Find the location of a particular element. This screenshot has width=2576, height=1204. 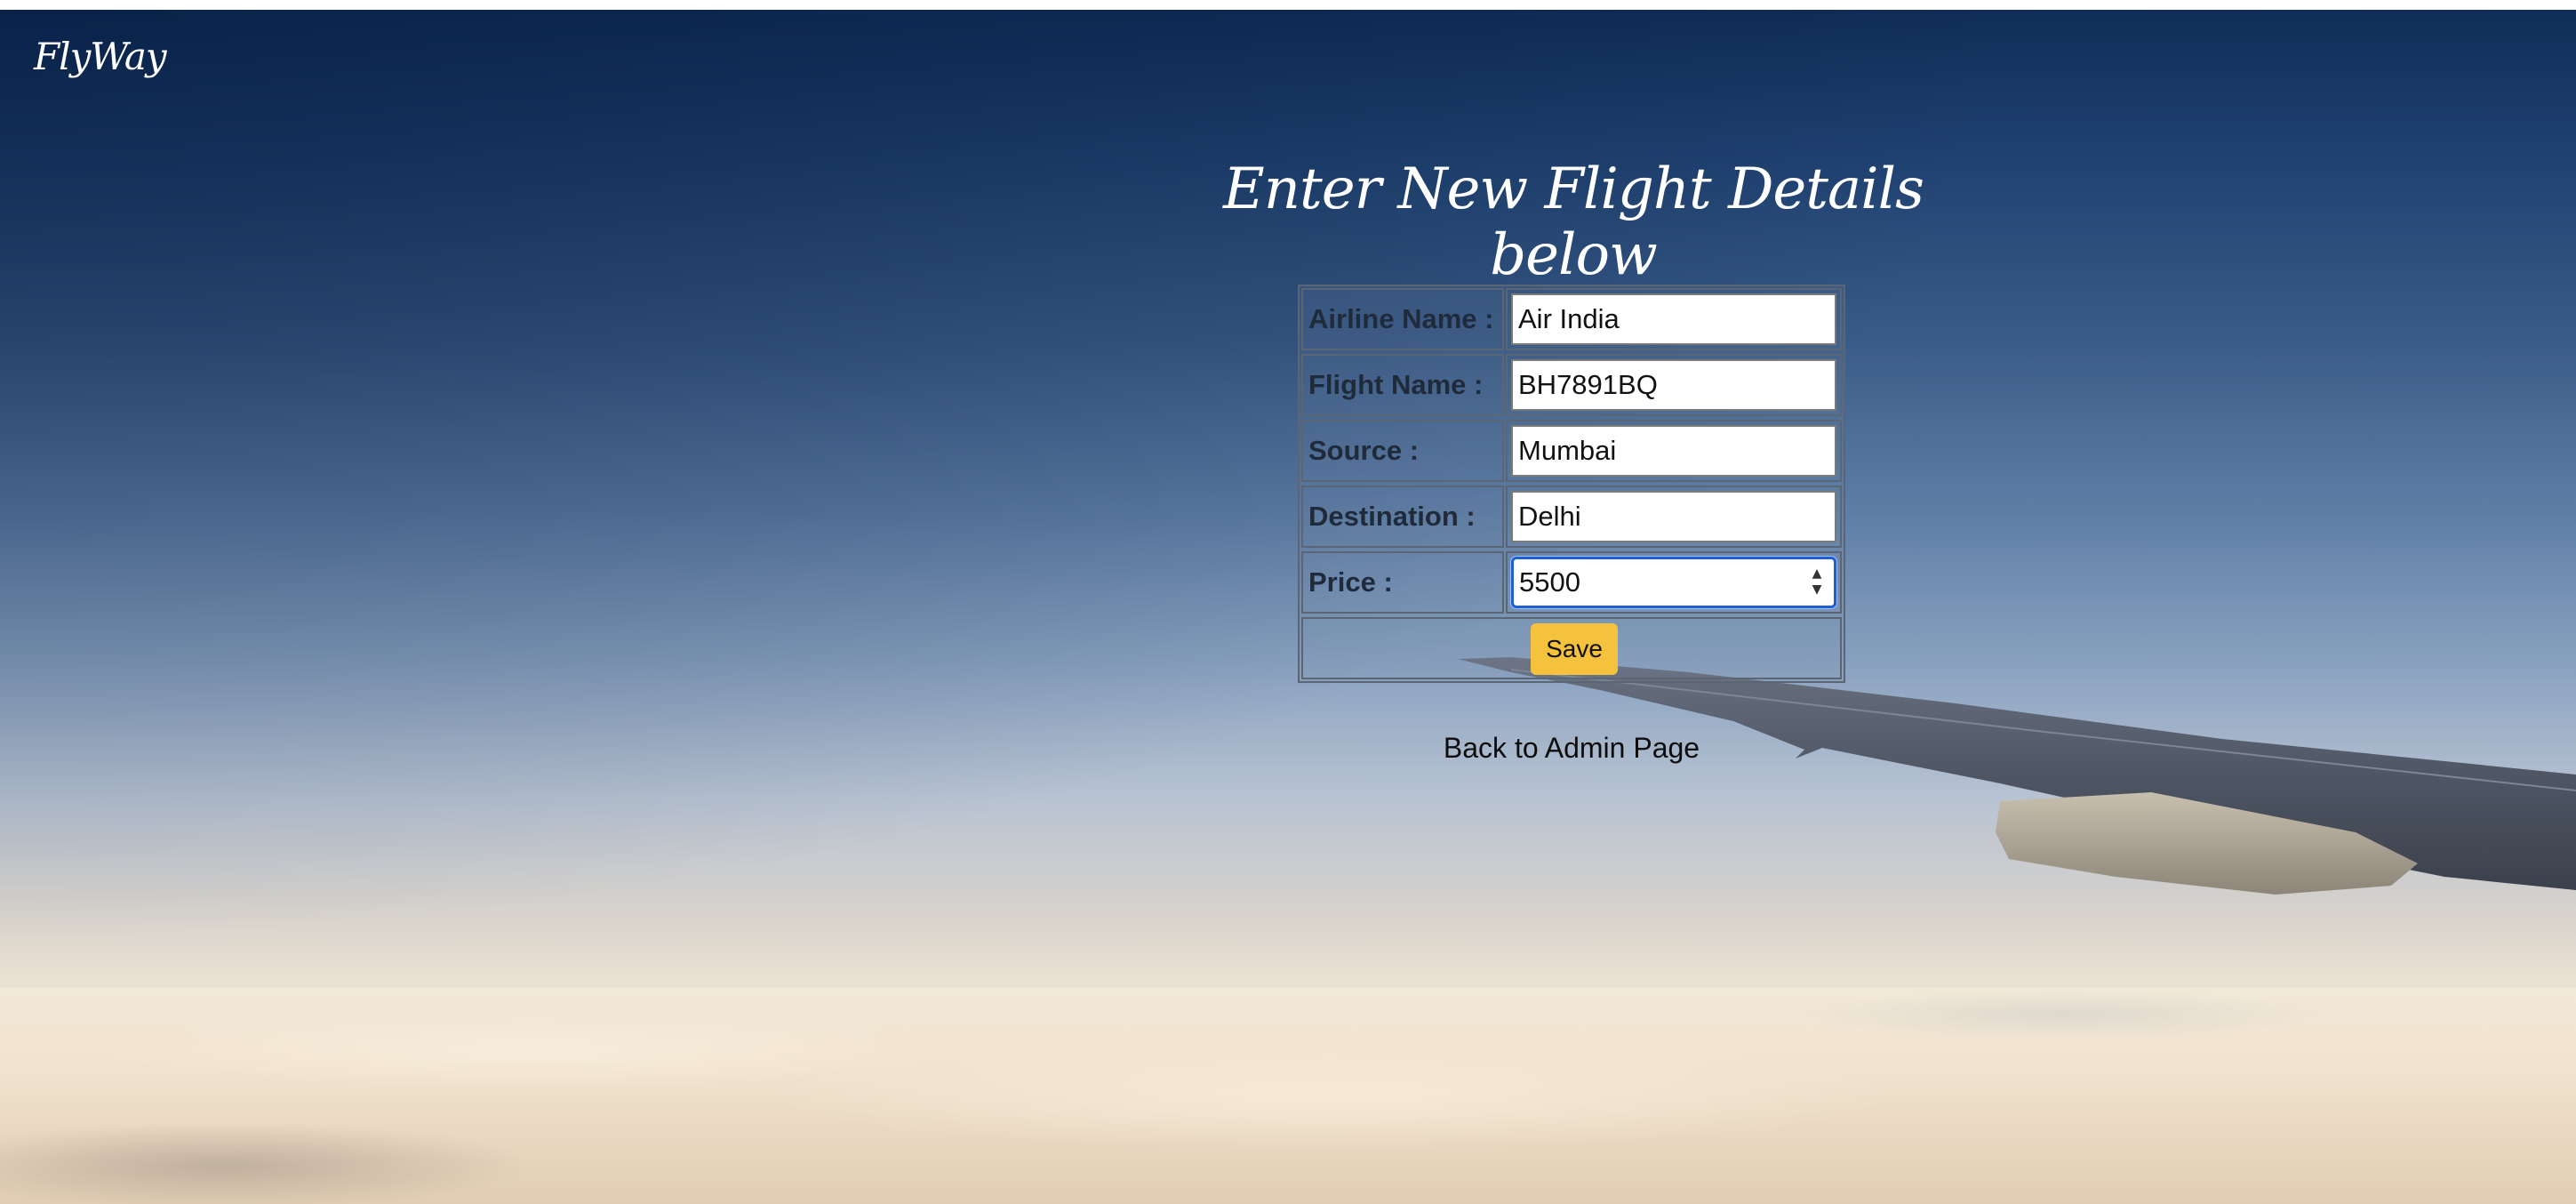

price-input is located at coordinates (1673, 582).